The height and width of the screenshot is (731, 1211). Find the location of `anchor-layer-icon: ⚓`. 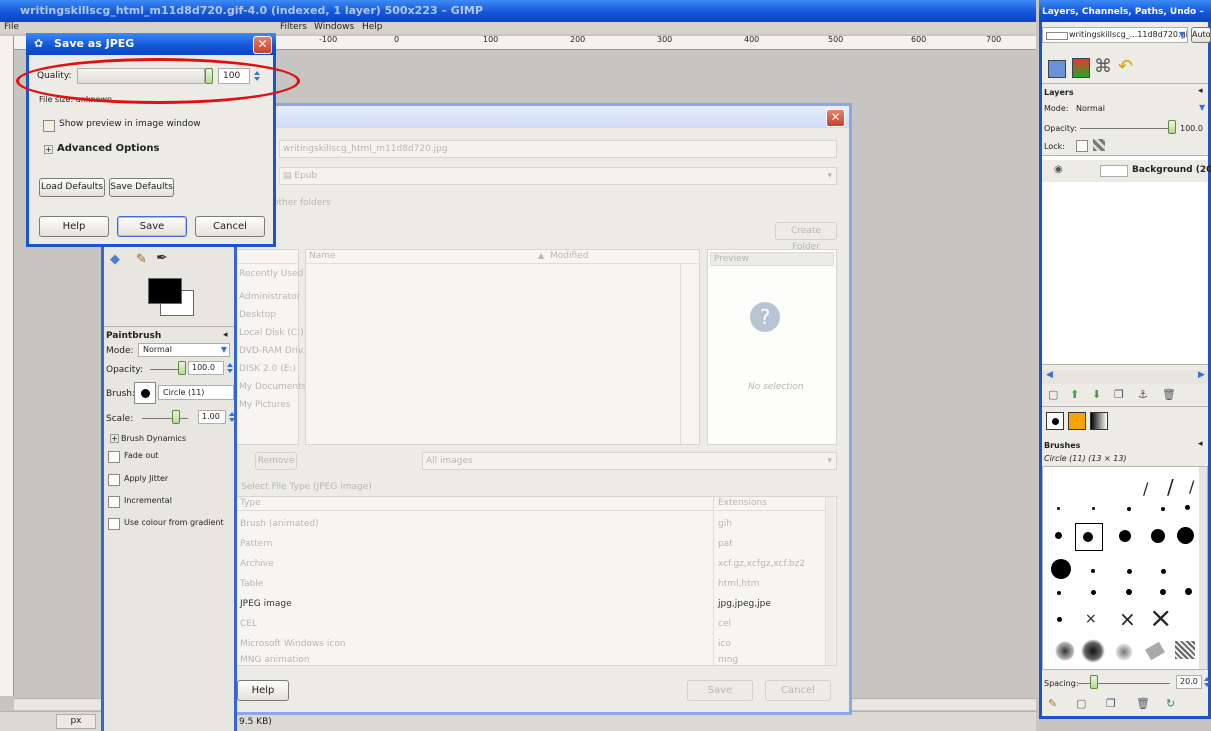

anchor-layer-icon: ⚓ is located at coordinates (1143, 394).